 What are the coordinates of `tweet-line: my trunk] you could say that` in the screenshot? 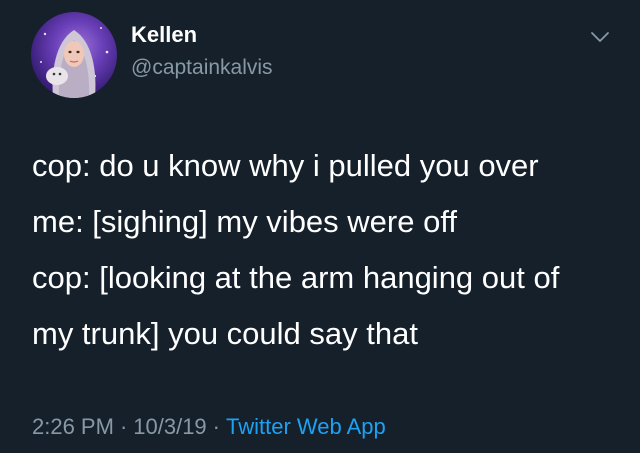 It's located at (225, 333).